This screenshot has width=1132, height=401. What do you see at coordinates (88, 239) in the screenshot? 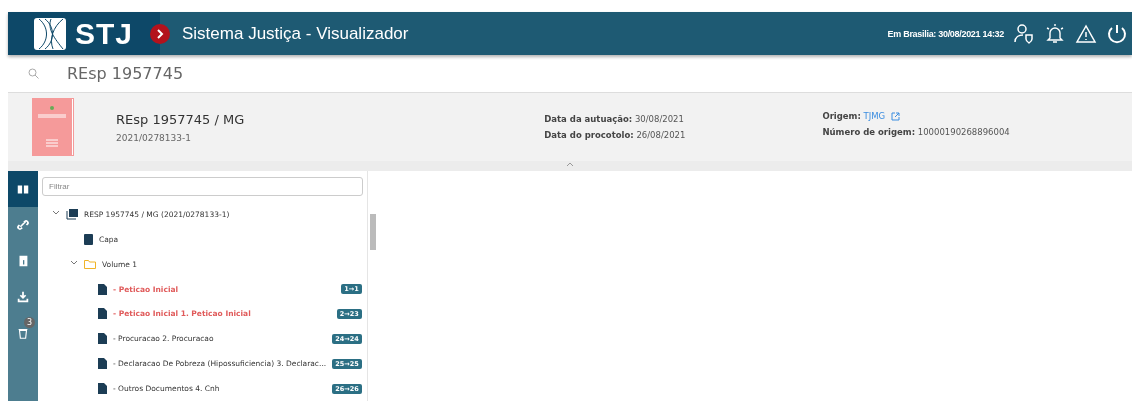
I see `book-icon` at bounding box center [88, 239].